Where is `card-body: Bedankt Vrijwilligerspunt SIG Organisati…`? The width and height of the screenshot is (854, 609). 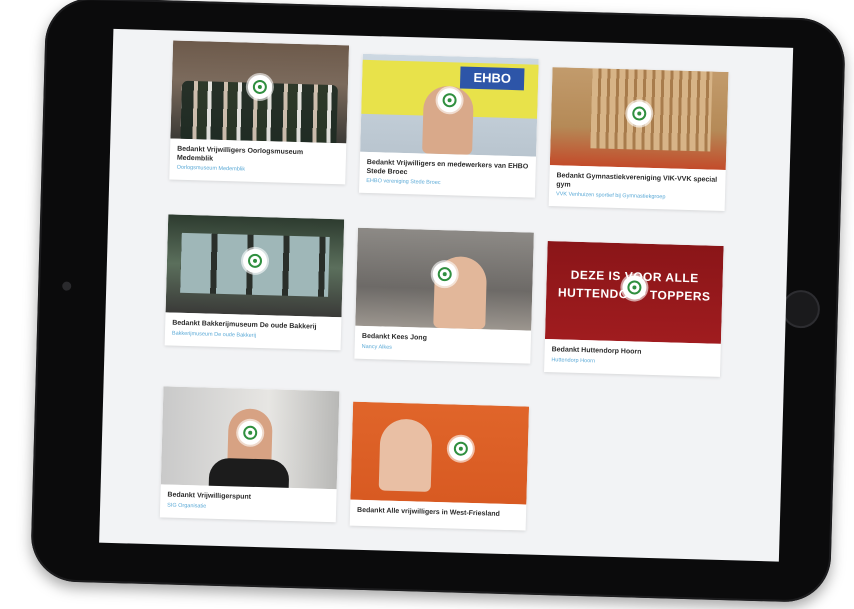 card-body: Bedankt Vrijwilligerspunt SIG Organisati… is located at coordinates (248, 502).